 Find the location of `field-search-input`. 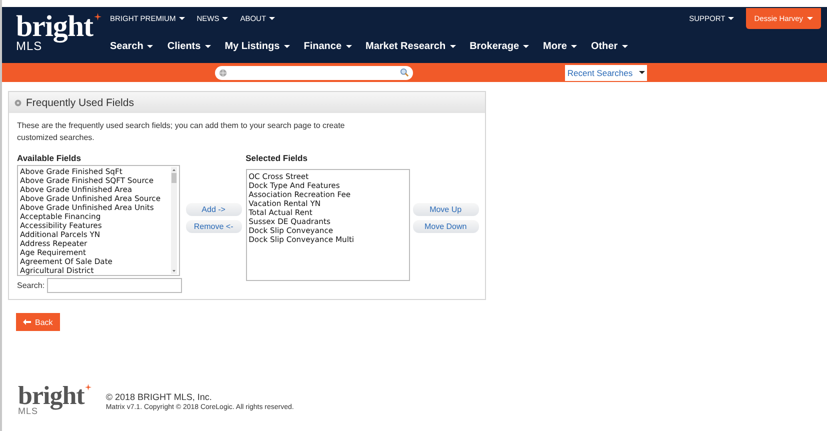

field-search-input is located at coordinates (114, 285).